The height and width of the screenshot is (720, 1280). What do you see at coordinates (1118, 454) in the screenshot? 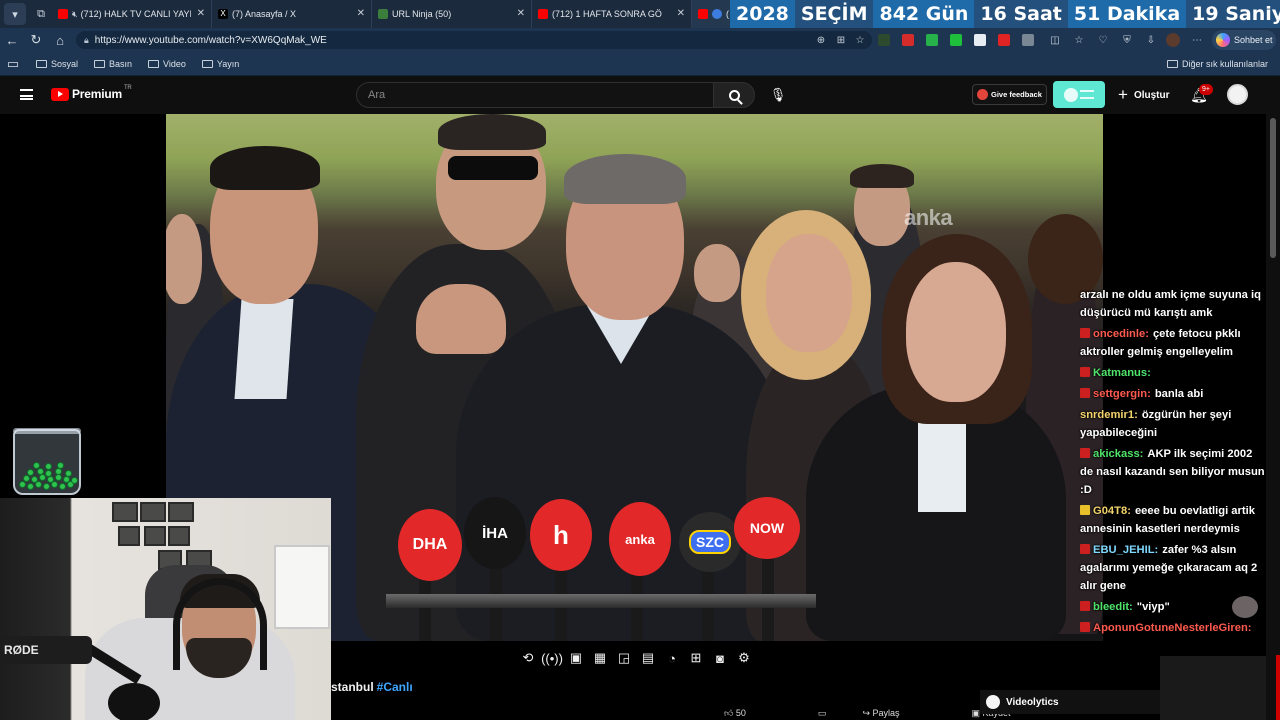
I see `chat-username: akickass:` at bounding box center [1118, 454].